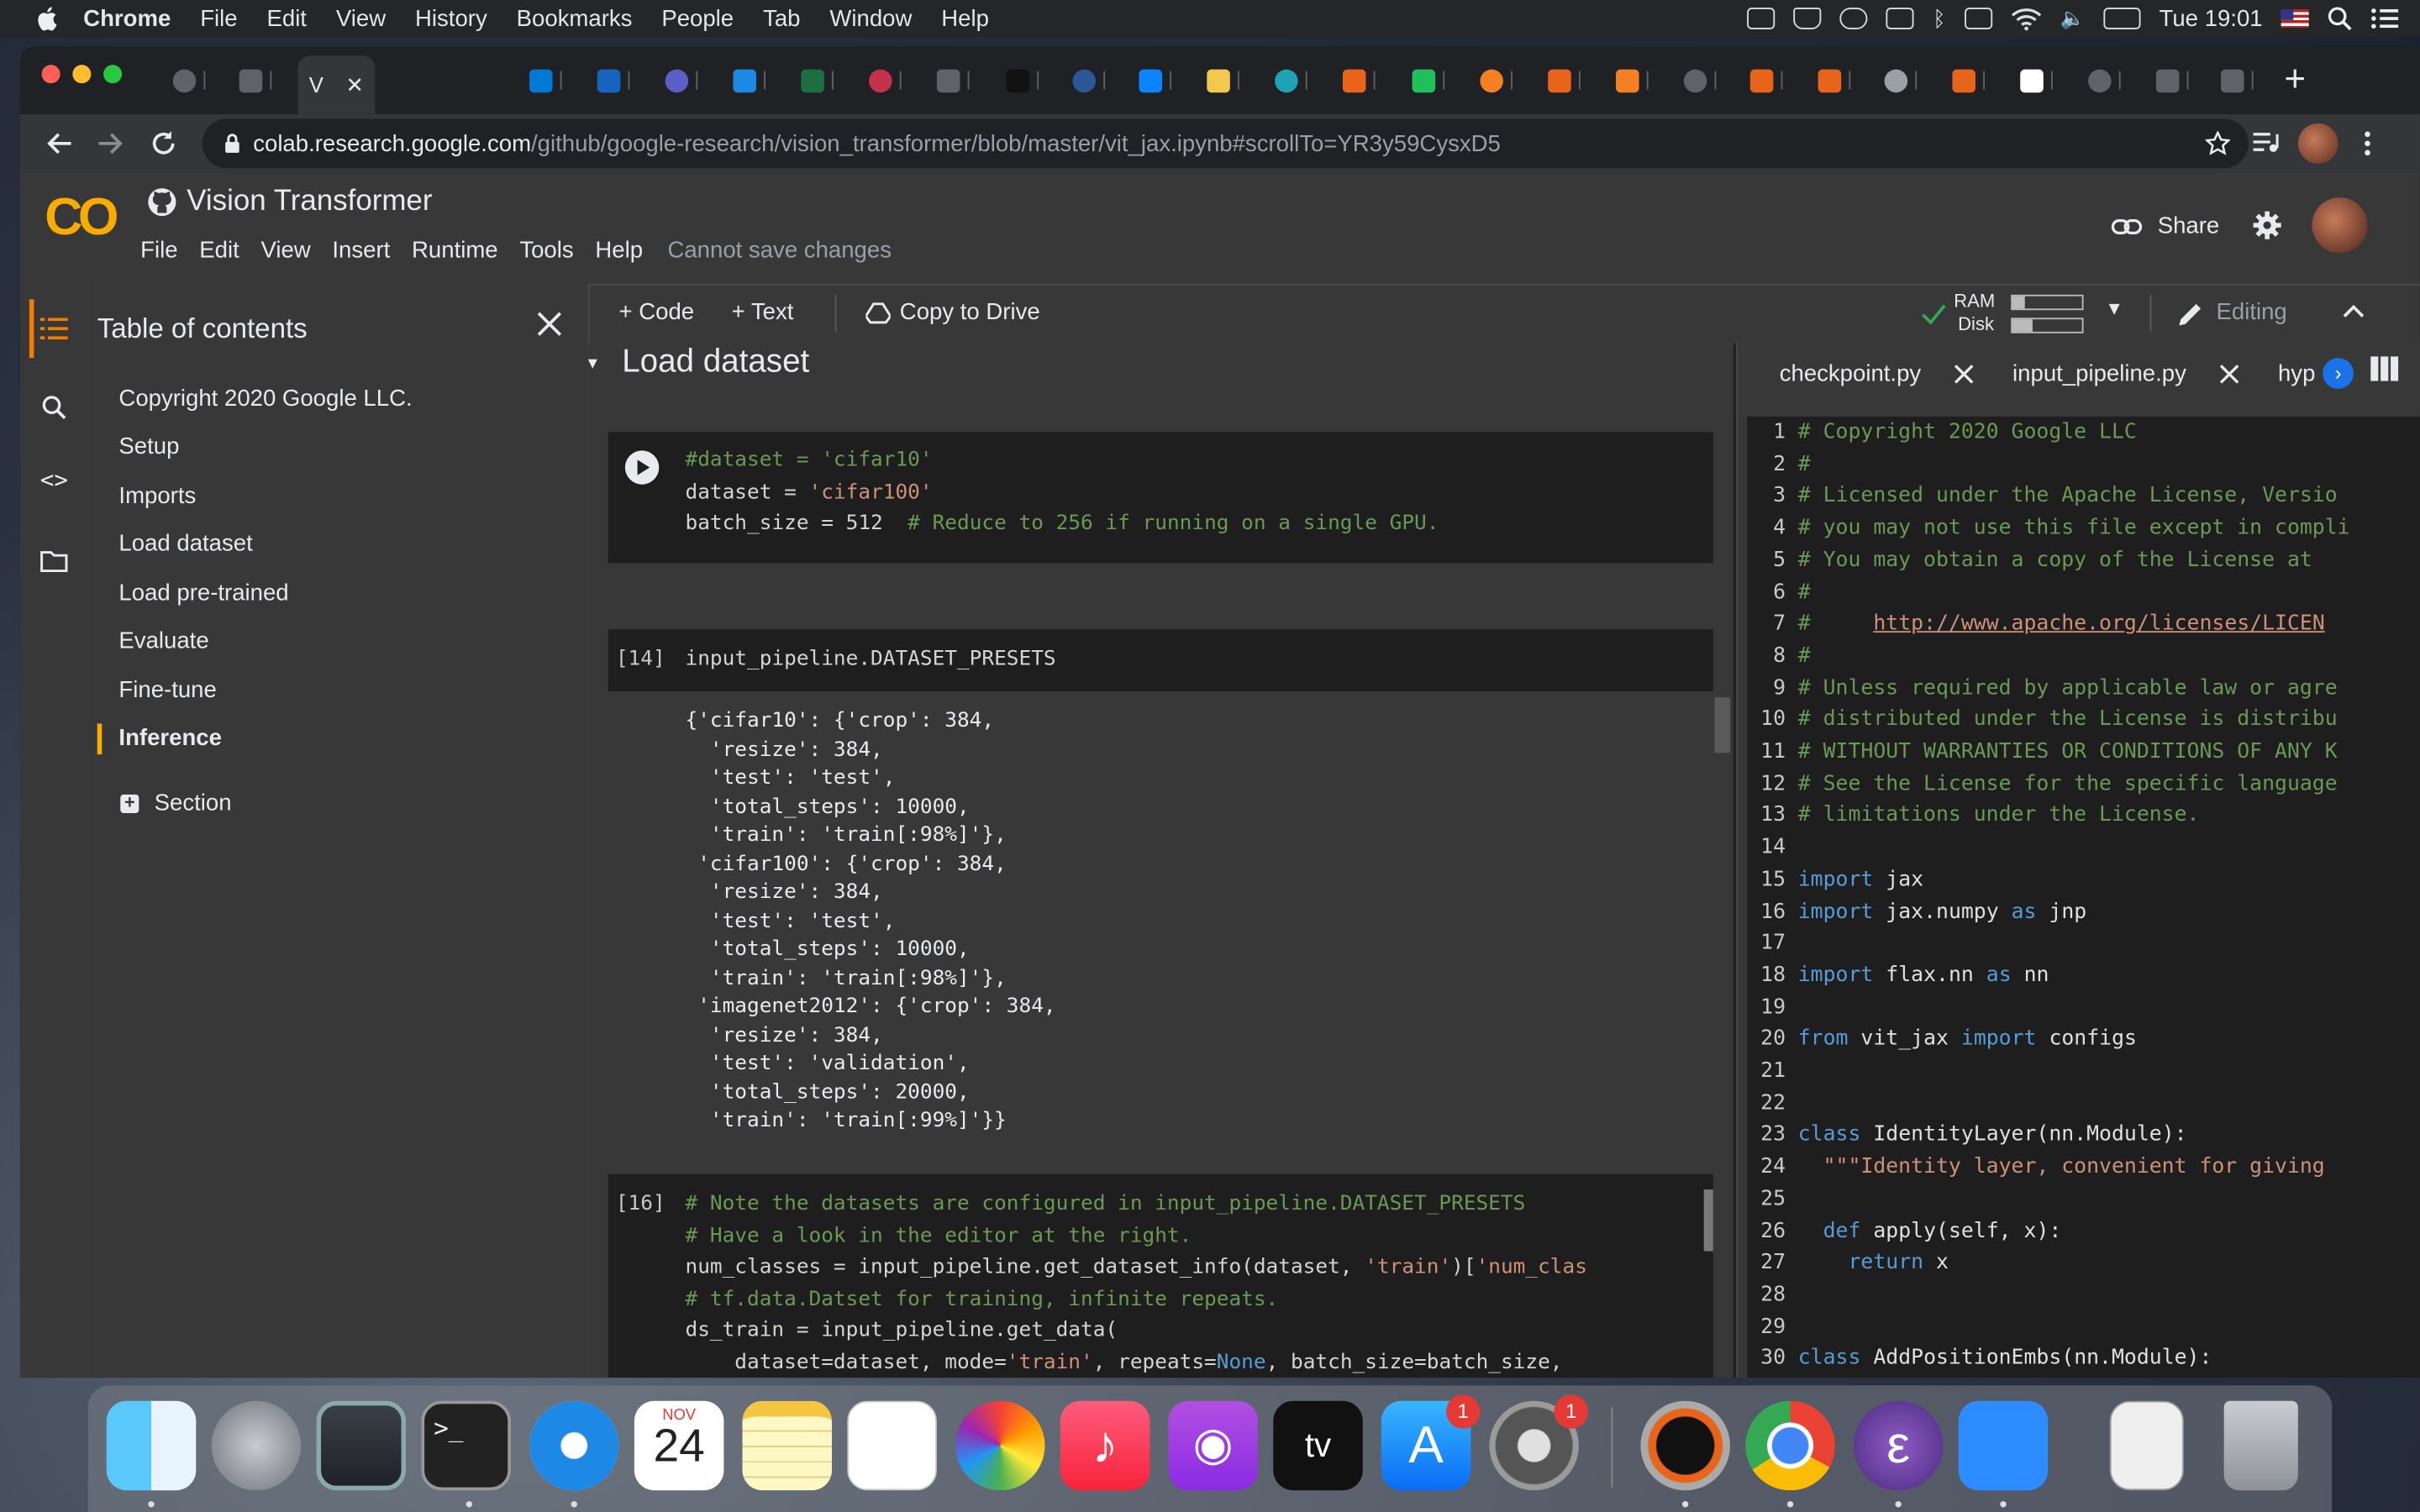 The height and width of the screenshot is (1512, 2420). What do you see at coordinates (2027, 18) in the screenshot?
I see `wifi-icon` at bounding box center [2027, 18].